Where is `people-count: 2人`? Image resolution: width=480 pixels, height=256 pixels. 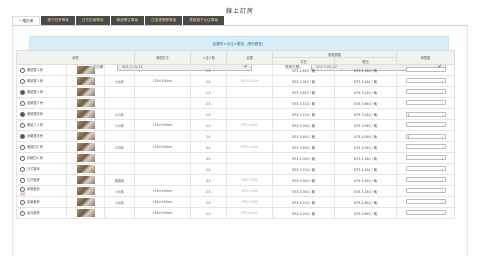
people-count: 2人 is located at coordinates (209, 103).